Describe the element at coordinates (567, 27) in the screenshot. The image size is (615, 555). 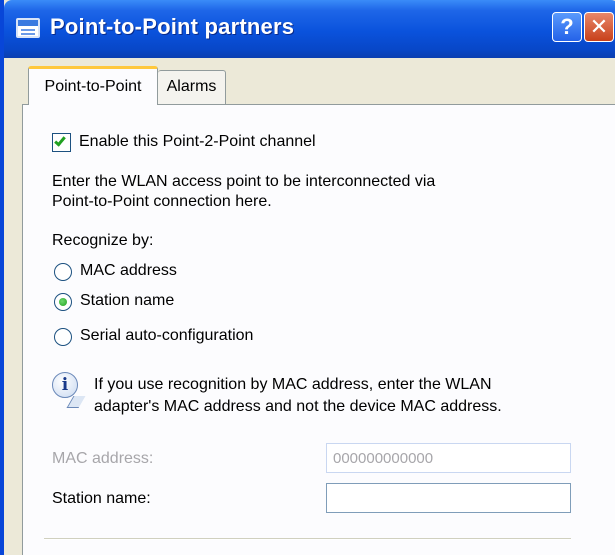
I see `help-button: ?` at that location.